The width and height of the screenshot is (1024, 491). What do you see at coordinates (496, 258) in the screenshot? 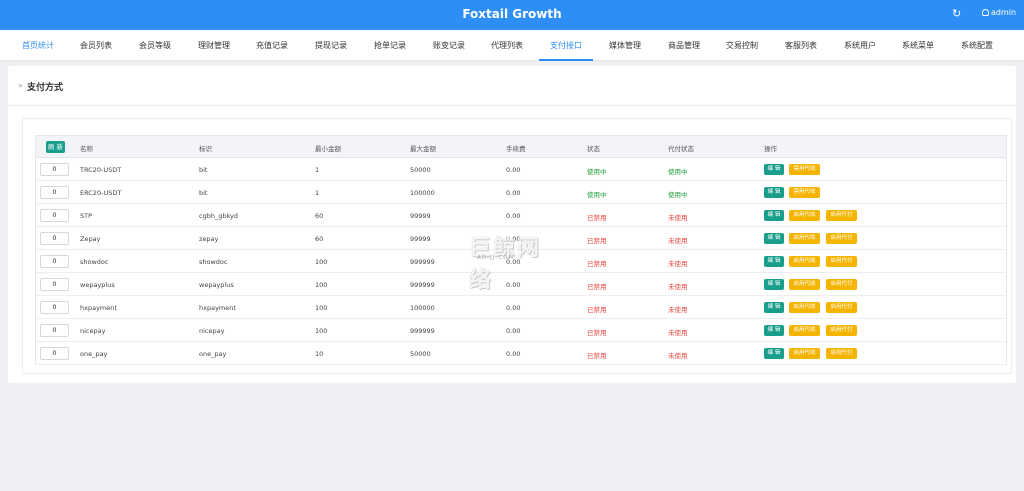
I see `watermark-subtext: AD-JJ.COM` at bounding box center [496, 258].